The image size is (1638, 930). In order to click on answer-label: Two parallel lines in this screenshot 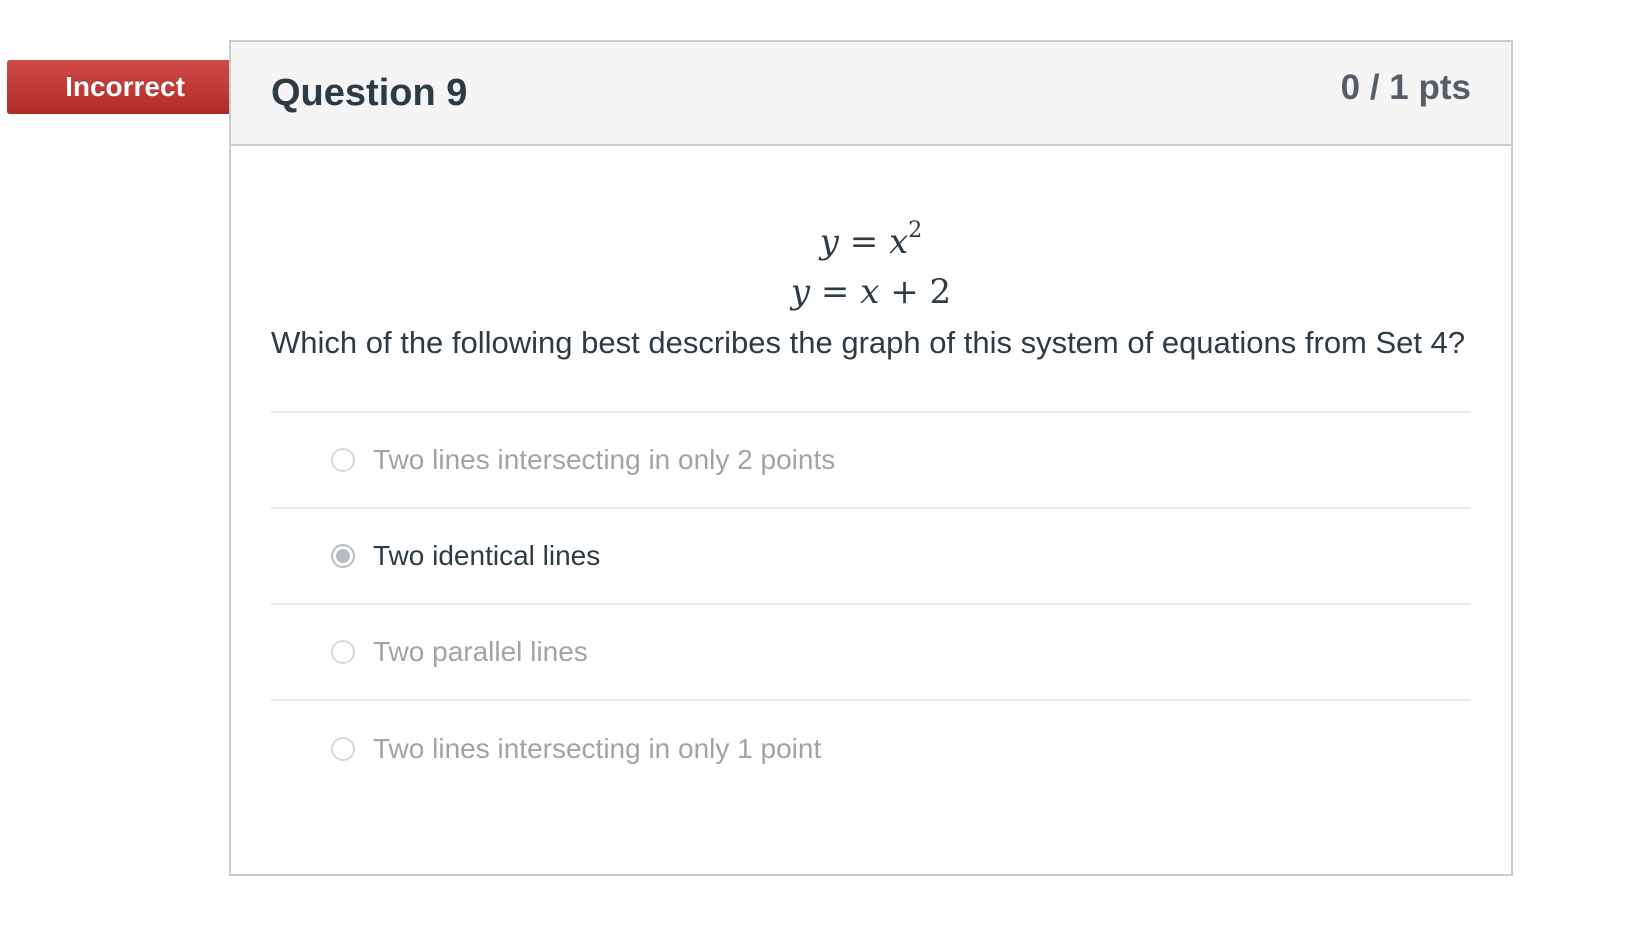, I will do `click(480, 651)`.